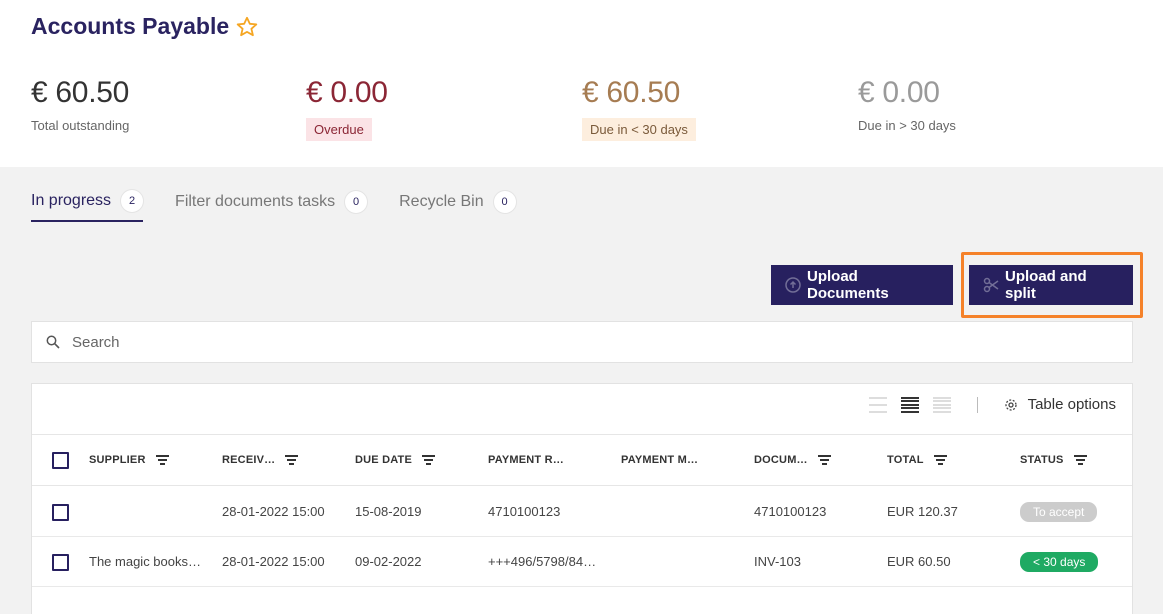 Image resolution: width=1163 pixels, height=614 pixels. Describe the element at coordinates (991, 285) in the screenshot. I see `scissors-icon` at that location.